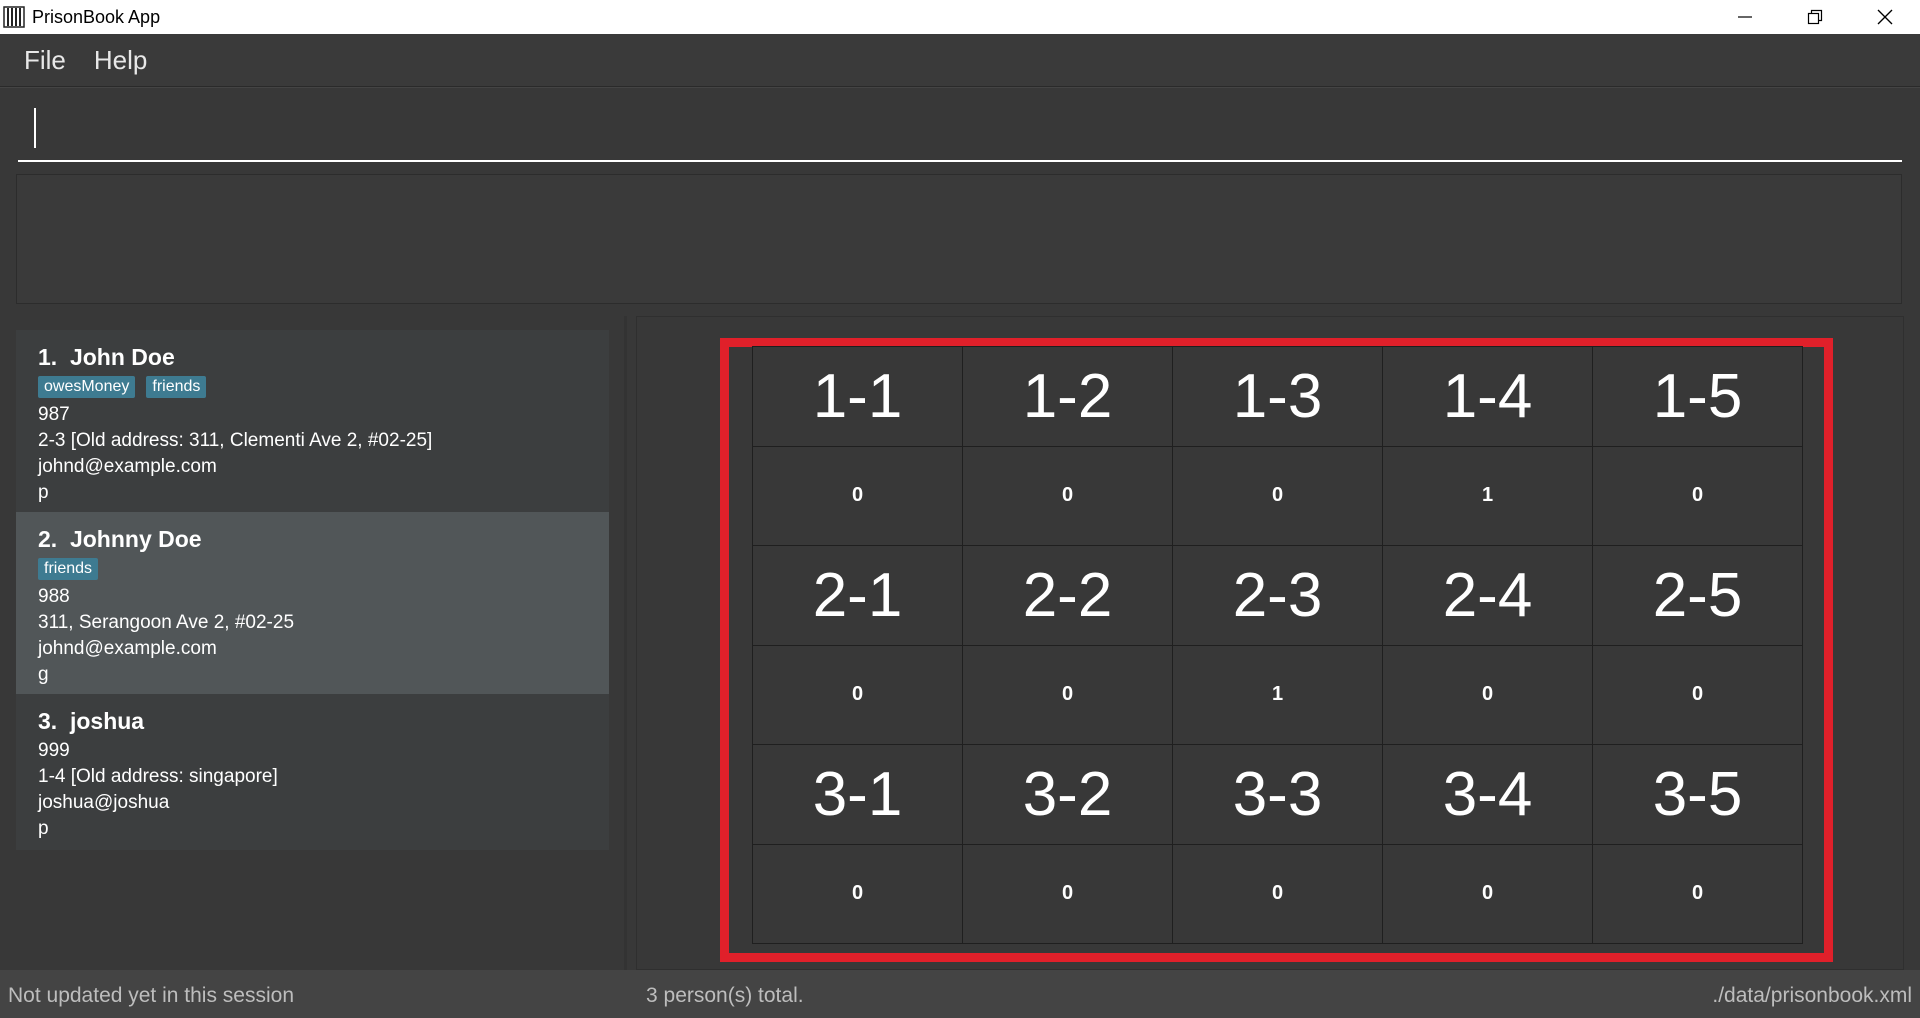  I want to click on command-box-panel, so click(960, 128).